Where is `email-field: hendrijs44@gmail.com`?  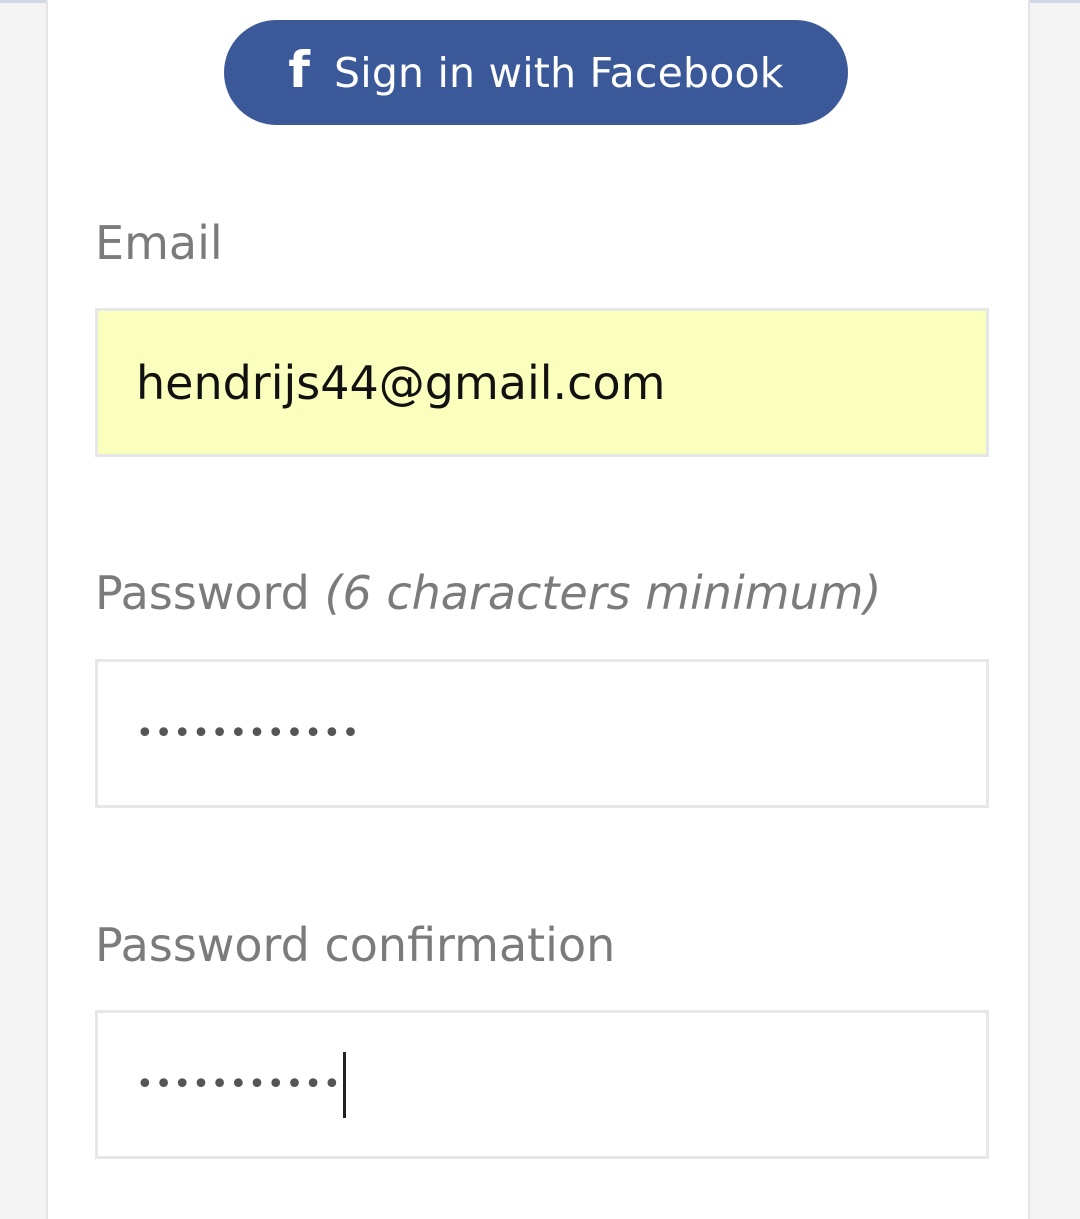
email-field: hendrijs44@gmail.com is located at coordinates (542, 382).